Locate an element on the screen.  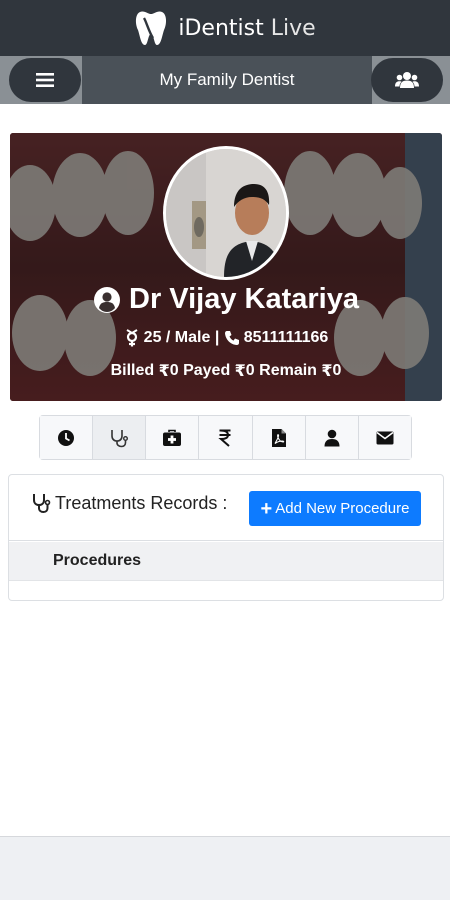
users-icon is located at coordinates (407, 80).